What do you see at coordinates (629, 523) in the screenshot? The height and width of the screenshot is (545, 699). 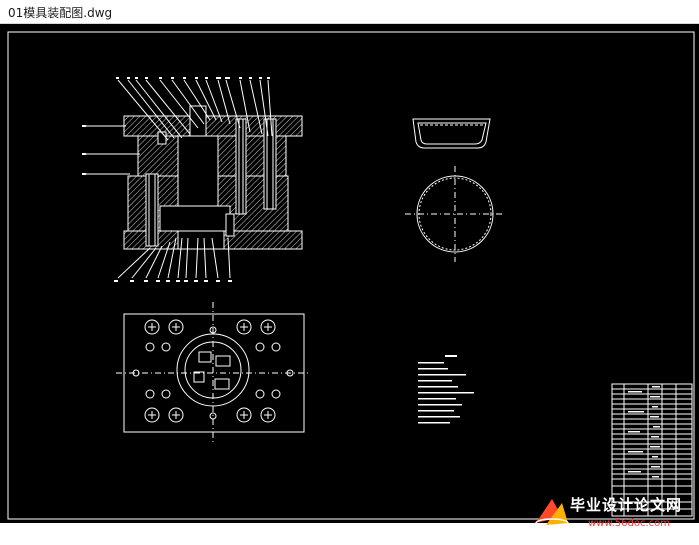 I see `watermark-url: www.56doc.com` at bounding box center [629, 523].